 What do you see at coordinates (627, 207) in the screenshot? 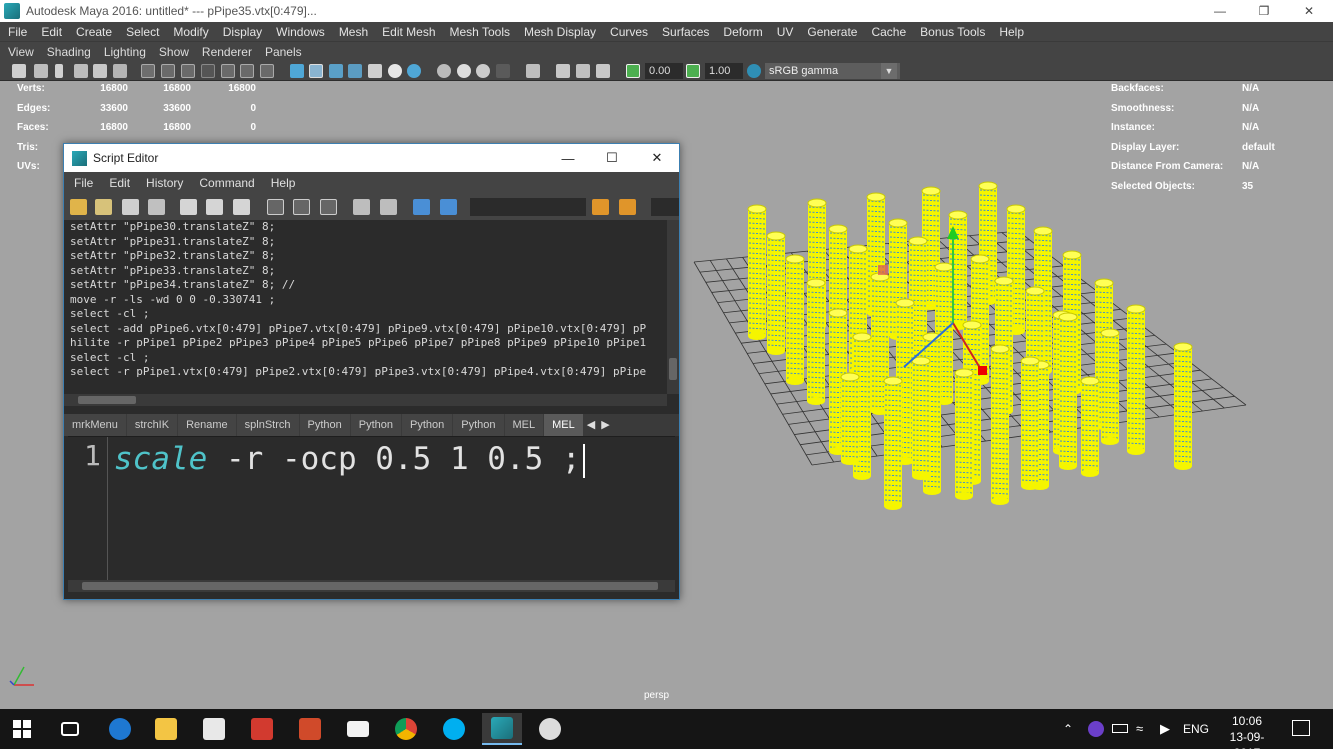
I see `search-up-icon` at bounding box center [627, 207].